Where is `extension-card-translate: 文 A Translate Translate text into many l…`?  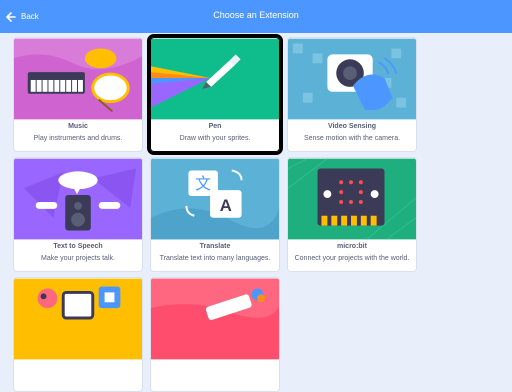
extension-card-translate: 文 A Translate Translate text into many l… is located at coordinates (215, 214).